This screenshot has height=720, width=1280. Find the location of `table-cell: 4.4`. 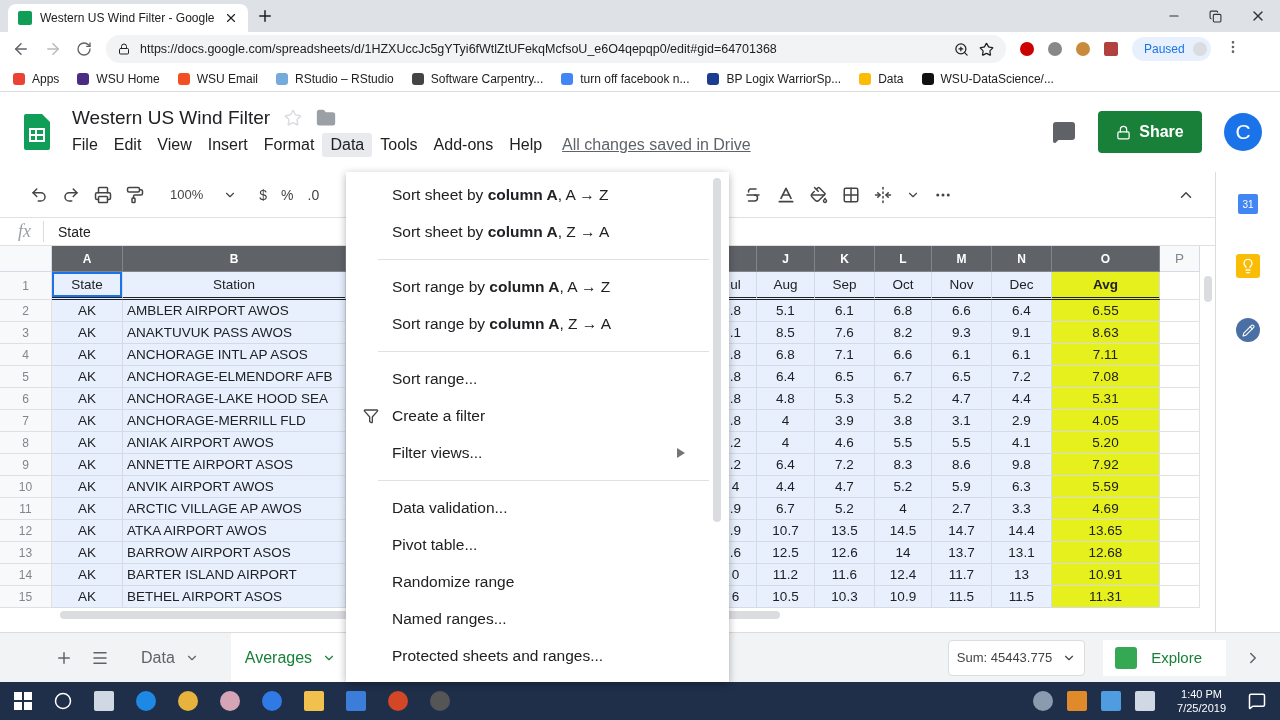

table-cell: 4.4 is located at coordinates (786, 487).